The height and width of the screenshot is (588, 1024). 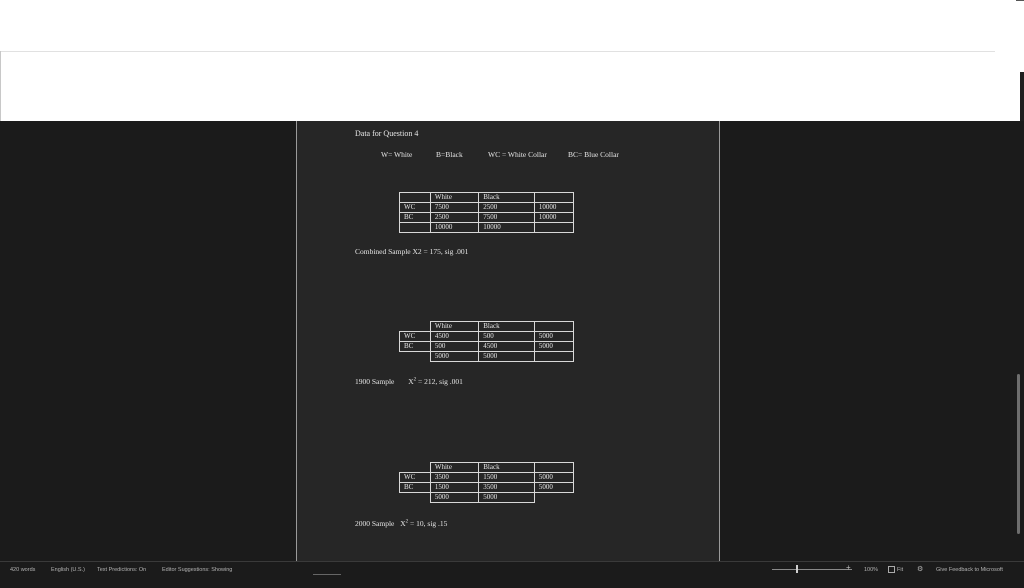 What do you see at coordinates (375, 381) in the screenshot?
I see `result-label: 1900 Sample` at bounding box center [375, 381].